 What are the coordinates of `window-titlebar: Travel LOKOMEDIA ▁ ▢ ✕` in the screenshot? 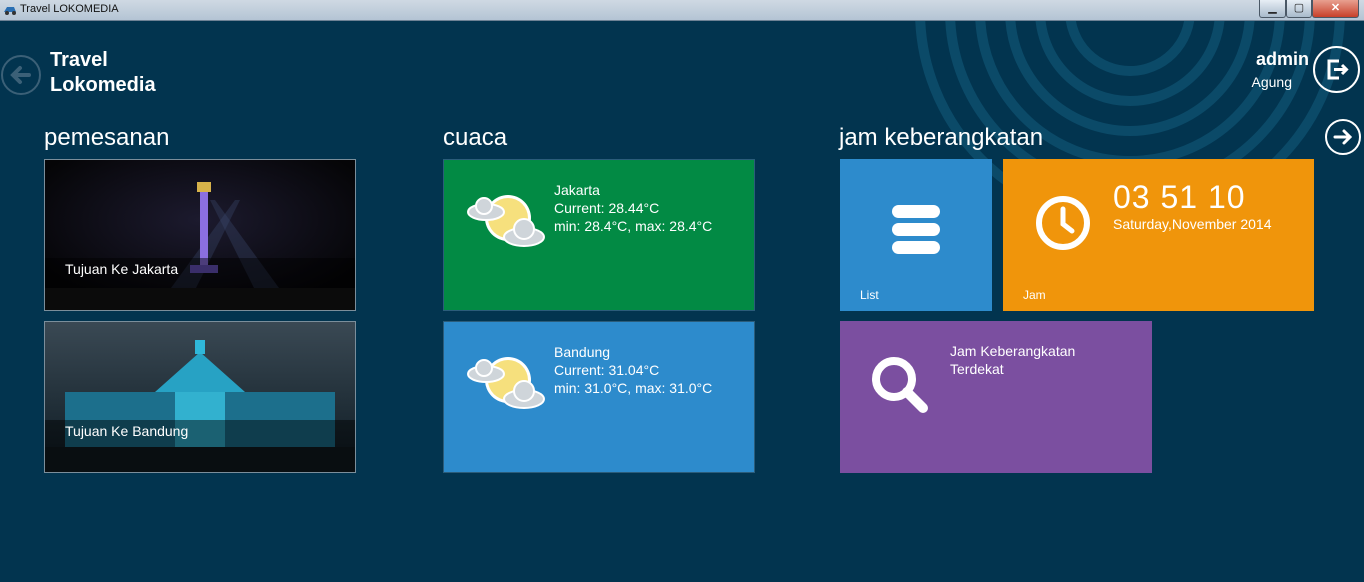 It's located at (682, 10).